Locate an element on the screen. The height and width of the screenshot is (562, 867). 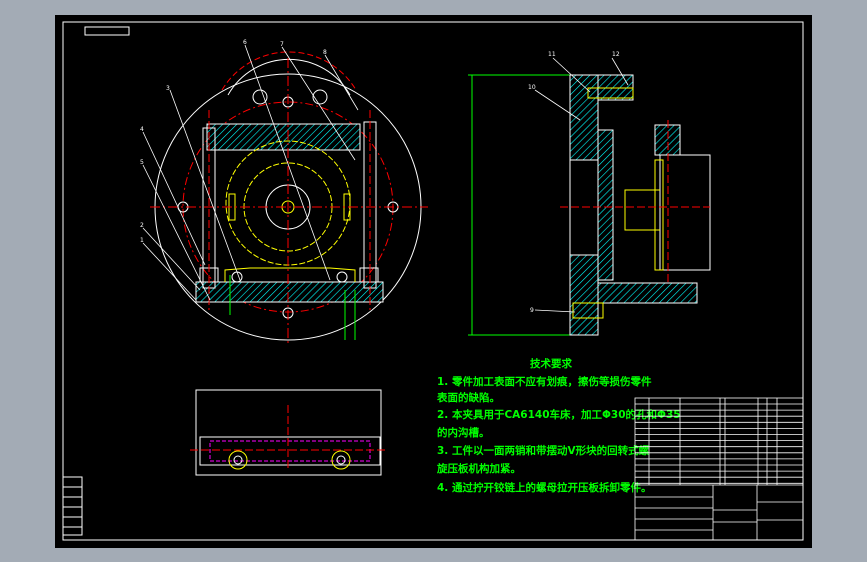
svg-text: 1. 零件加工表面不应有划痕，擦伤等损伤零件 is located at coordinates (544, 381).